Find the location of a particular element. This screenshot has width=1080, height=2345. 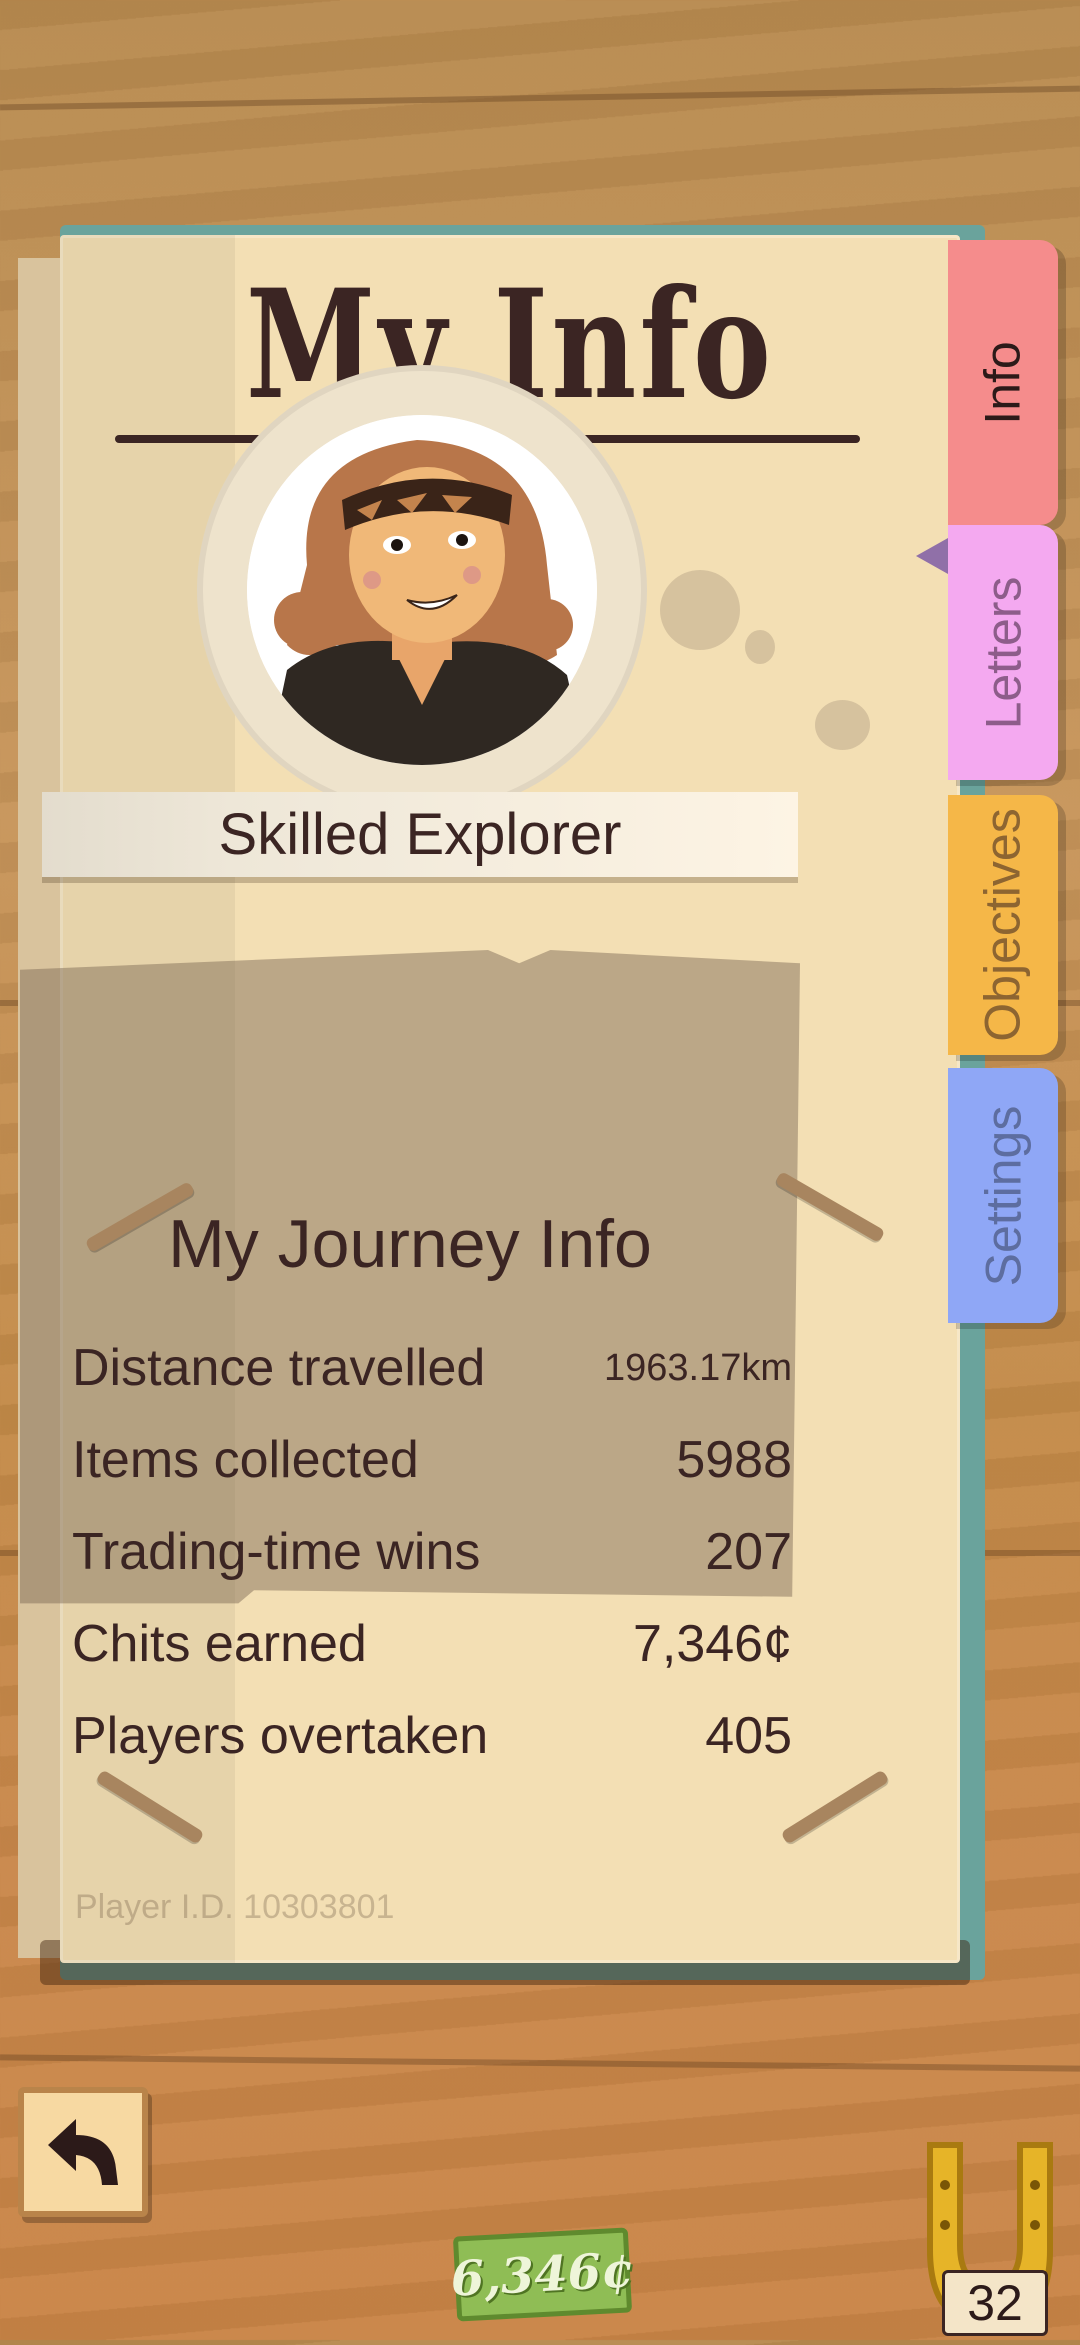

rank-banner: Skilled Explorer is located at coordinates (420, 834).